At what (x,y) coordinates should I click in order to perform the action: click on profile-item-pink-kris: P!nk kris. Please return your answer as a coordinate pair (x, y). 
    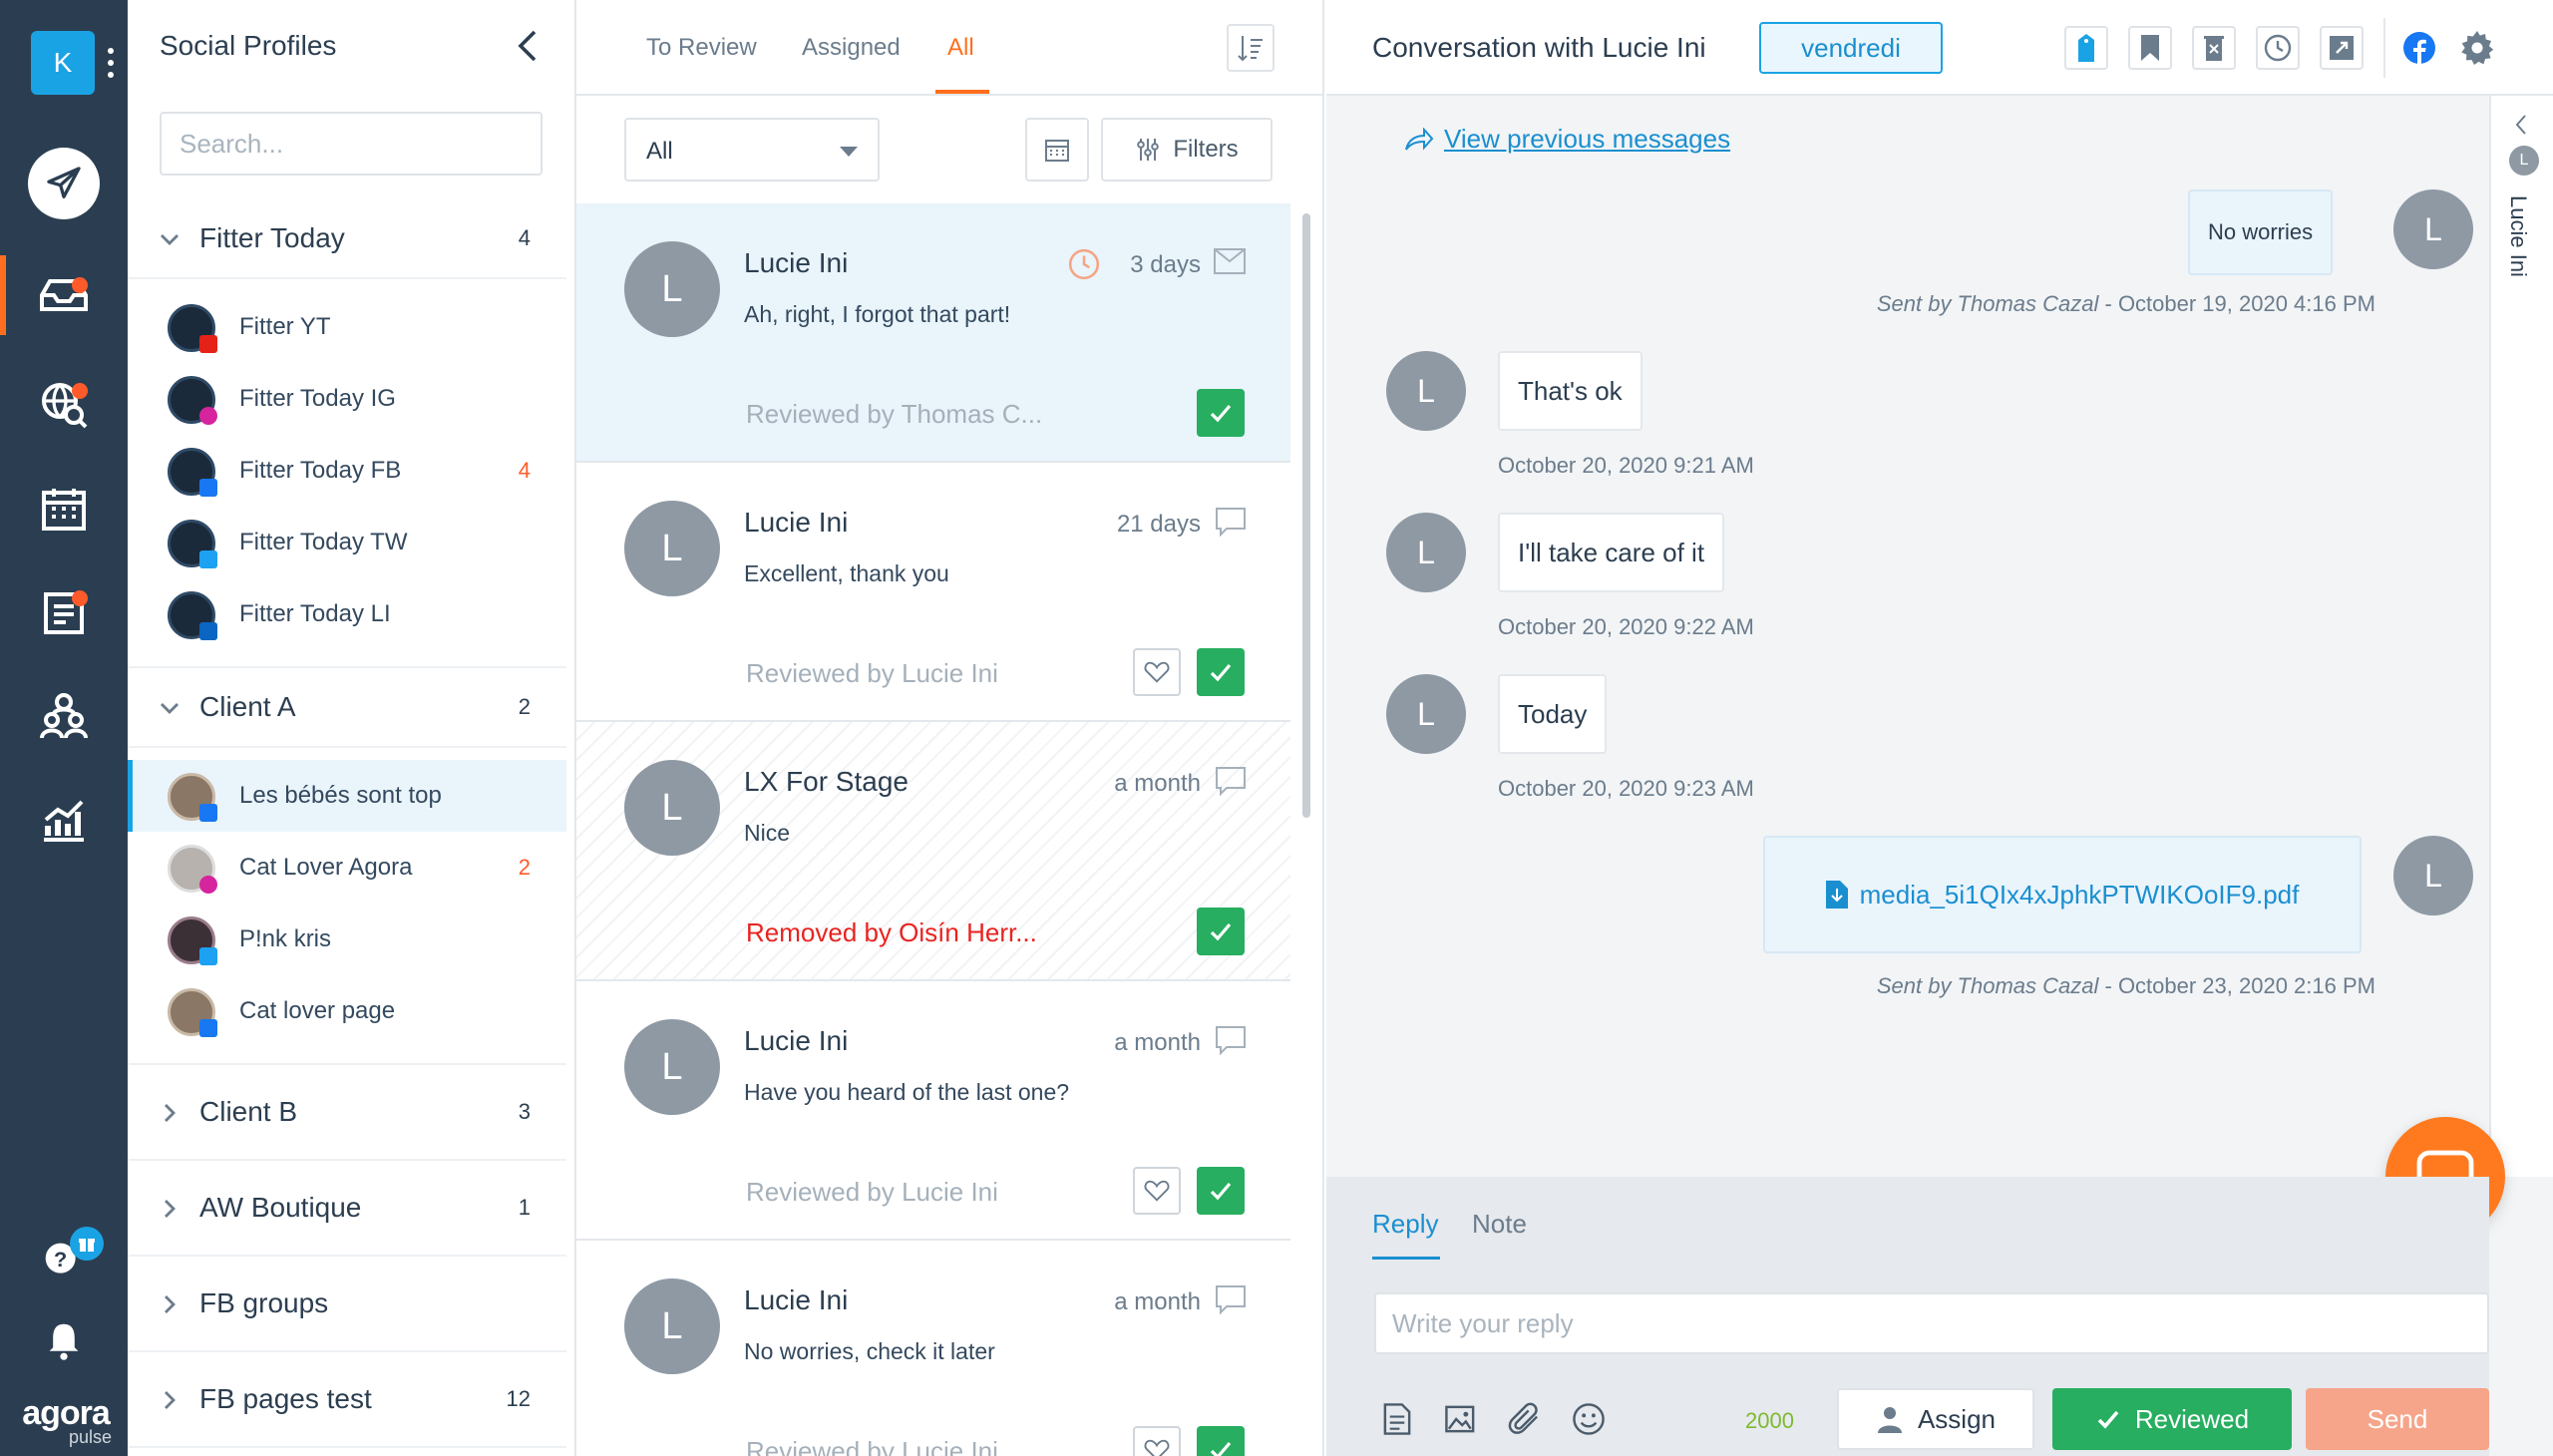
    Looking at the image, I should click on (347, 939).